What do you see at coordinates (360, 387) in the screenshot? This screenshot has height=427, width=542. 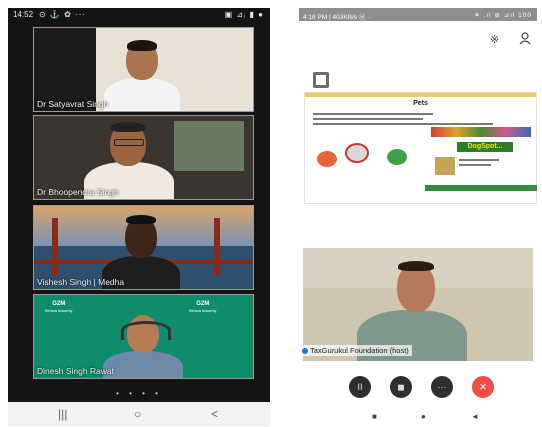 I see `pause-share-button: II` at bounding box center [360, 387].